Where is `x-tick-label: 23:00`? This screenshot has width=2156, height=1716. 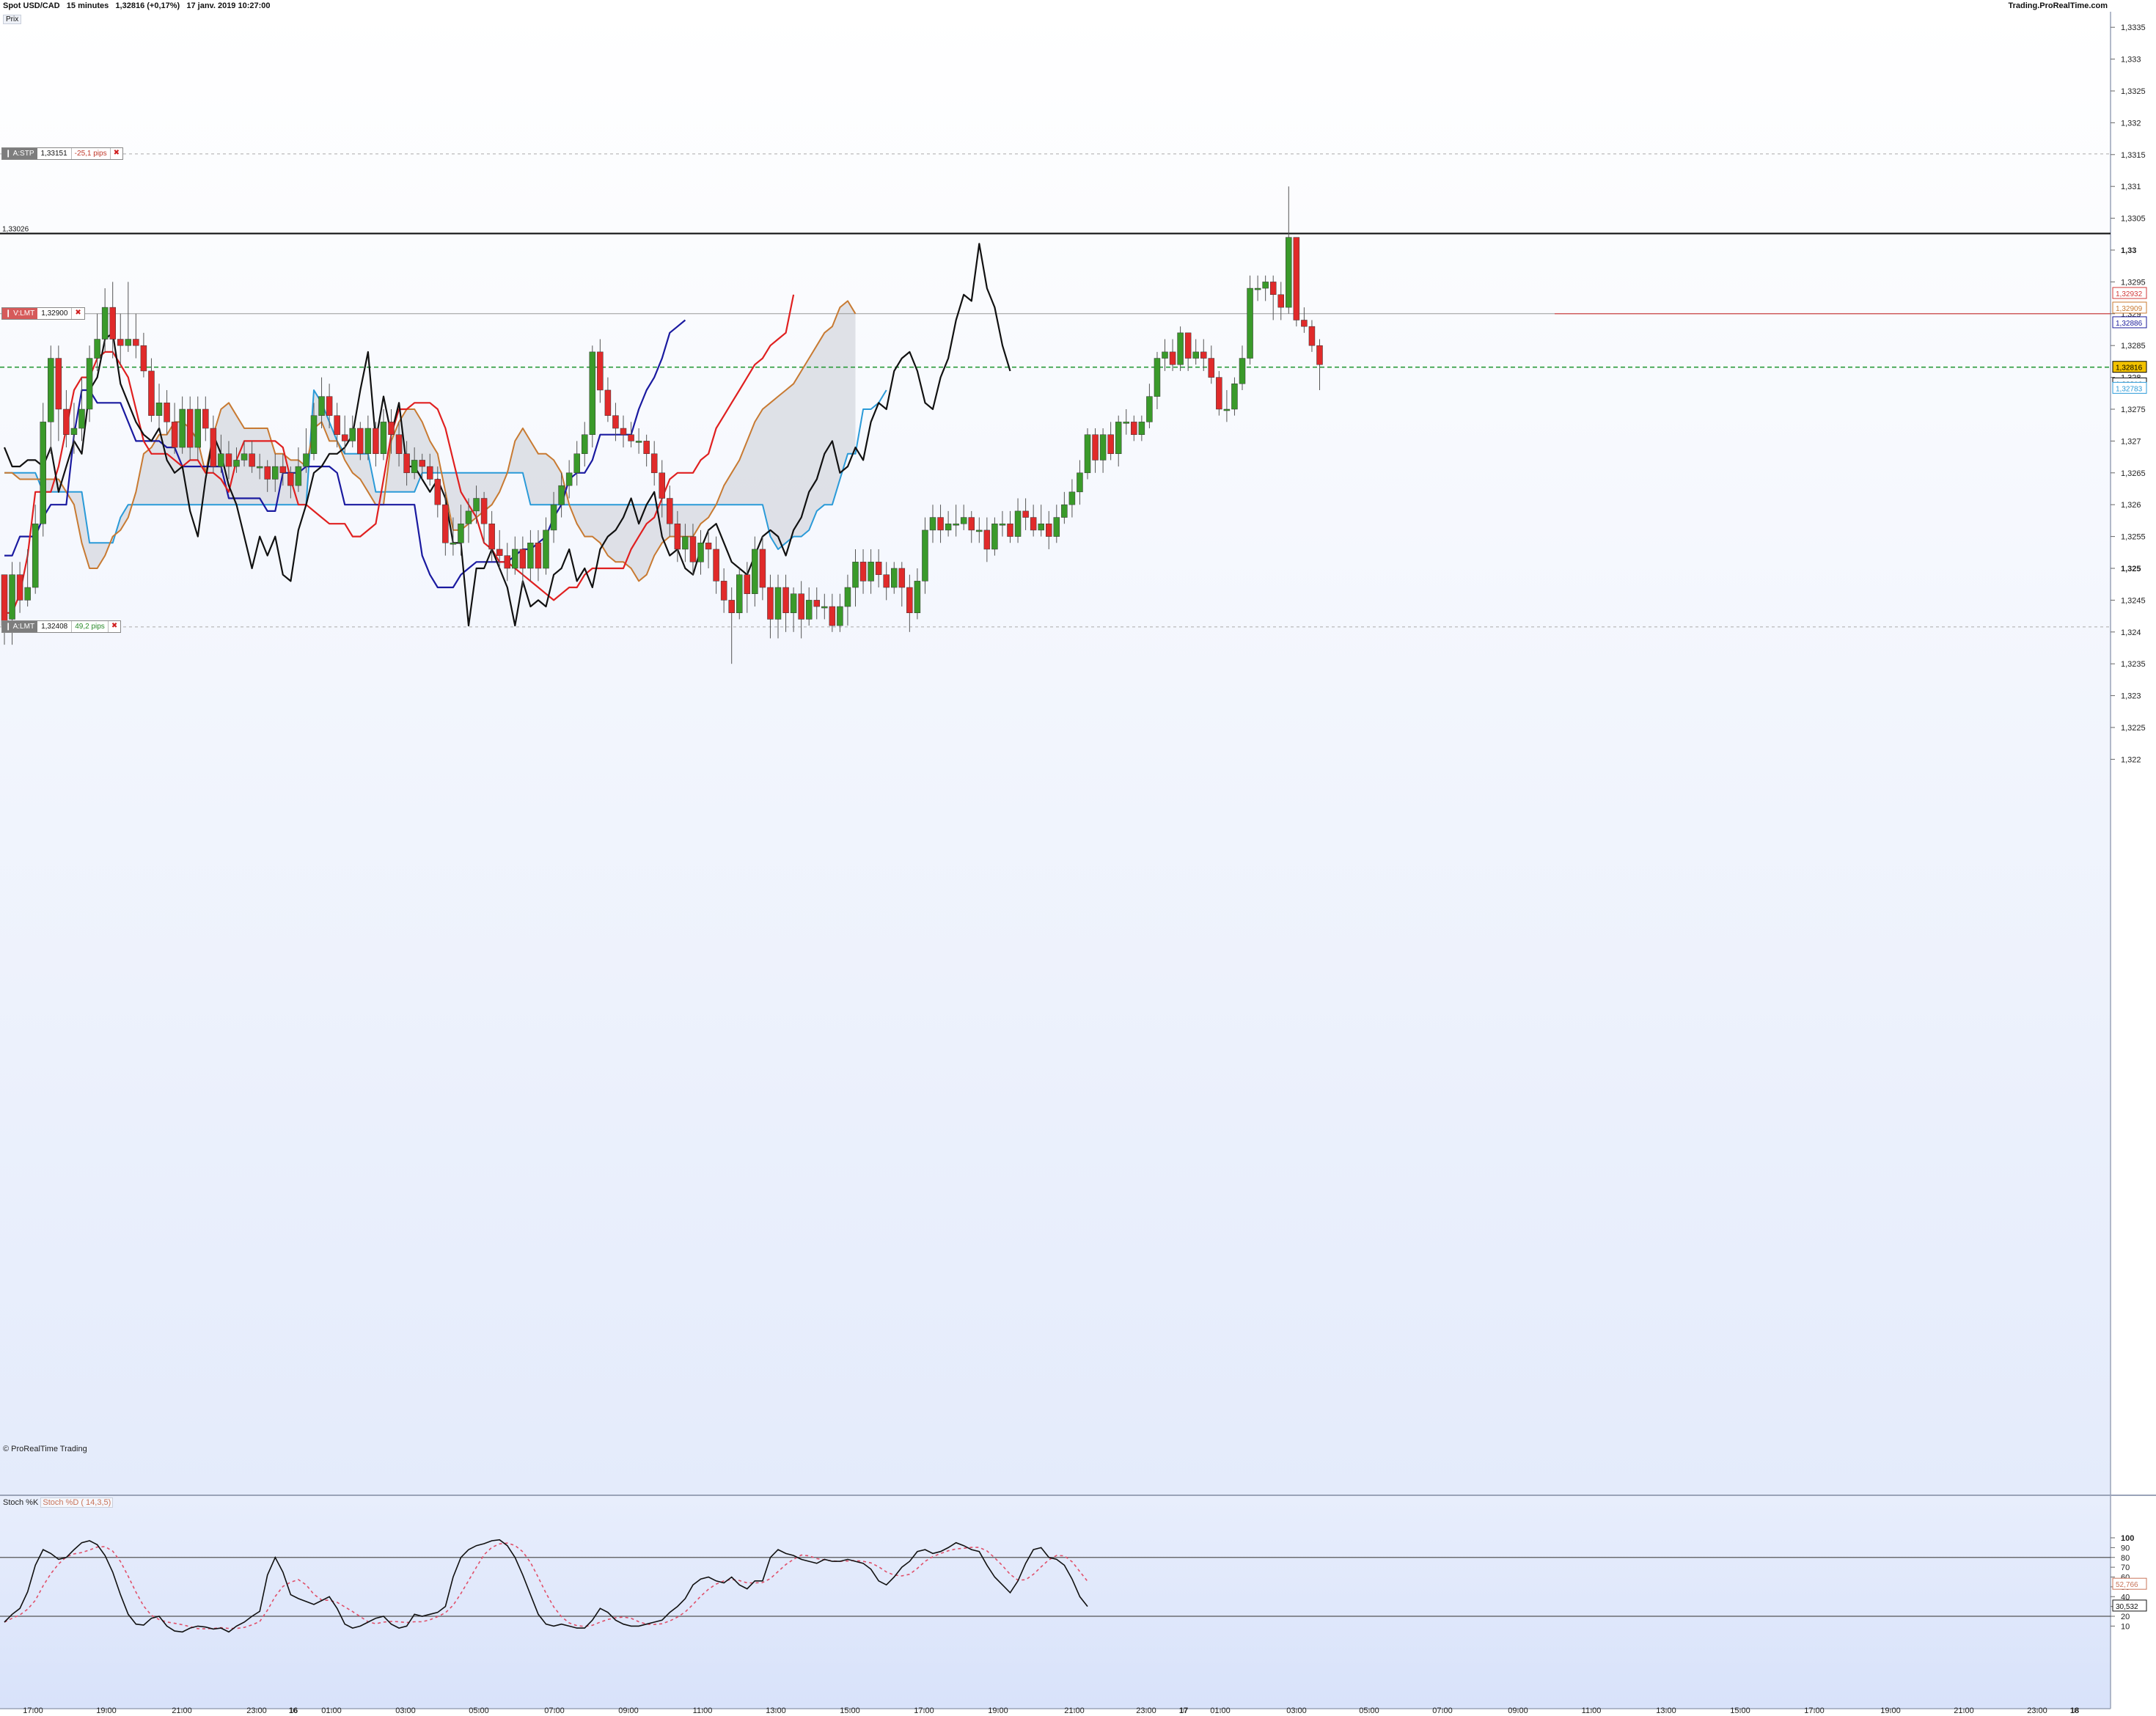 x-tick-label: 23:00 is located at coordinates (256, 1710).